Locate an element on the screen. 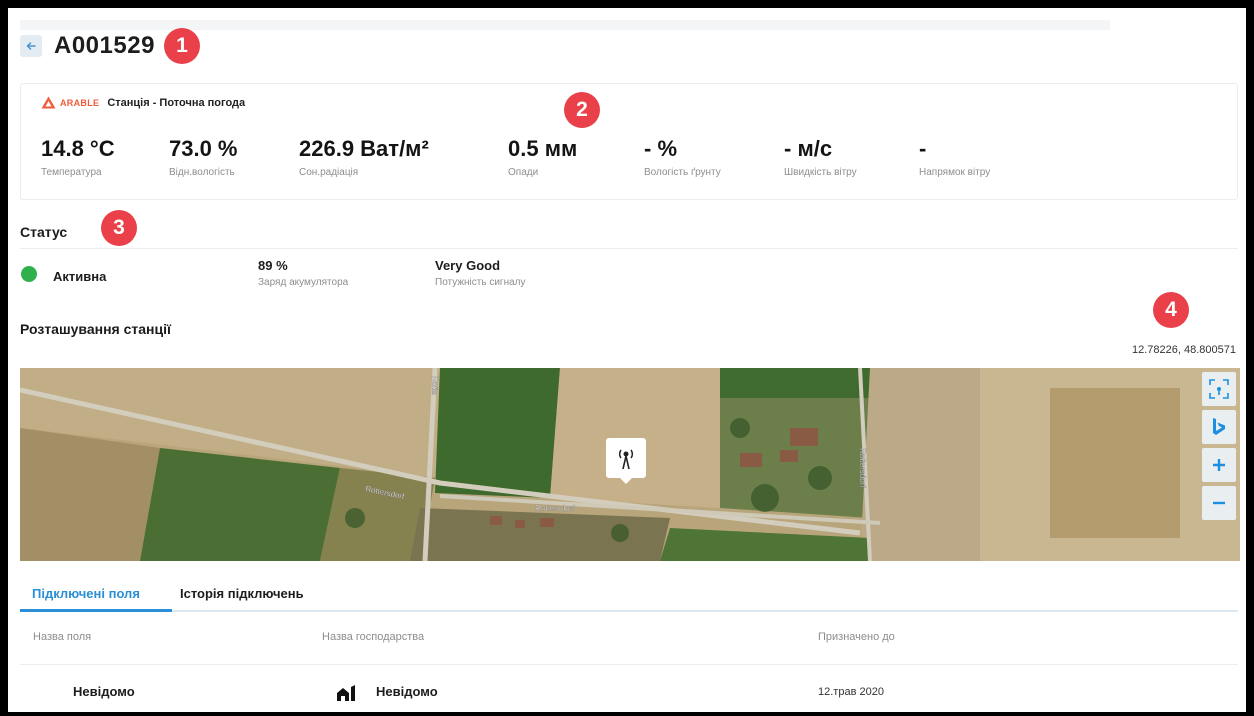  metric-value: 226.9 Ват/м² is located at coordinates (364, 148).